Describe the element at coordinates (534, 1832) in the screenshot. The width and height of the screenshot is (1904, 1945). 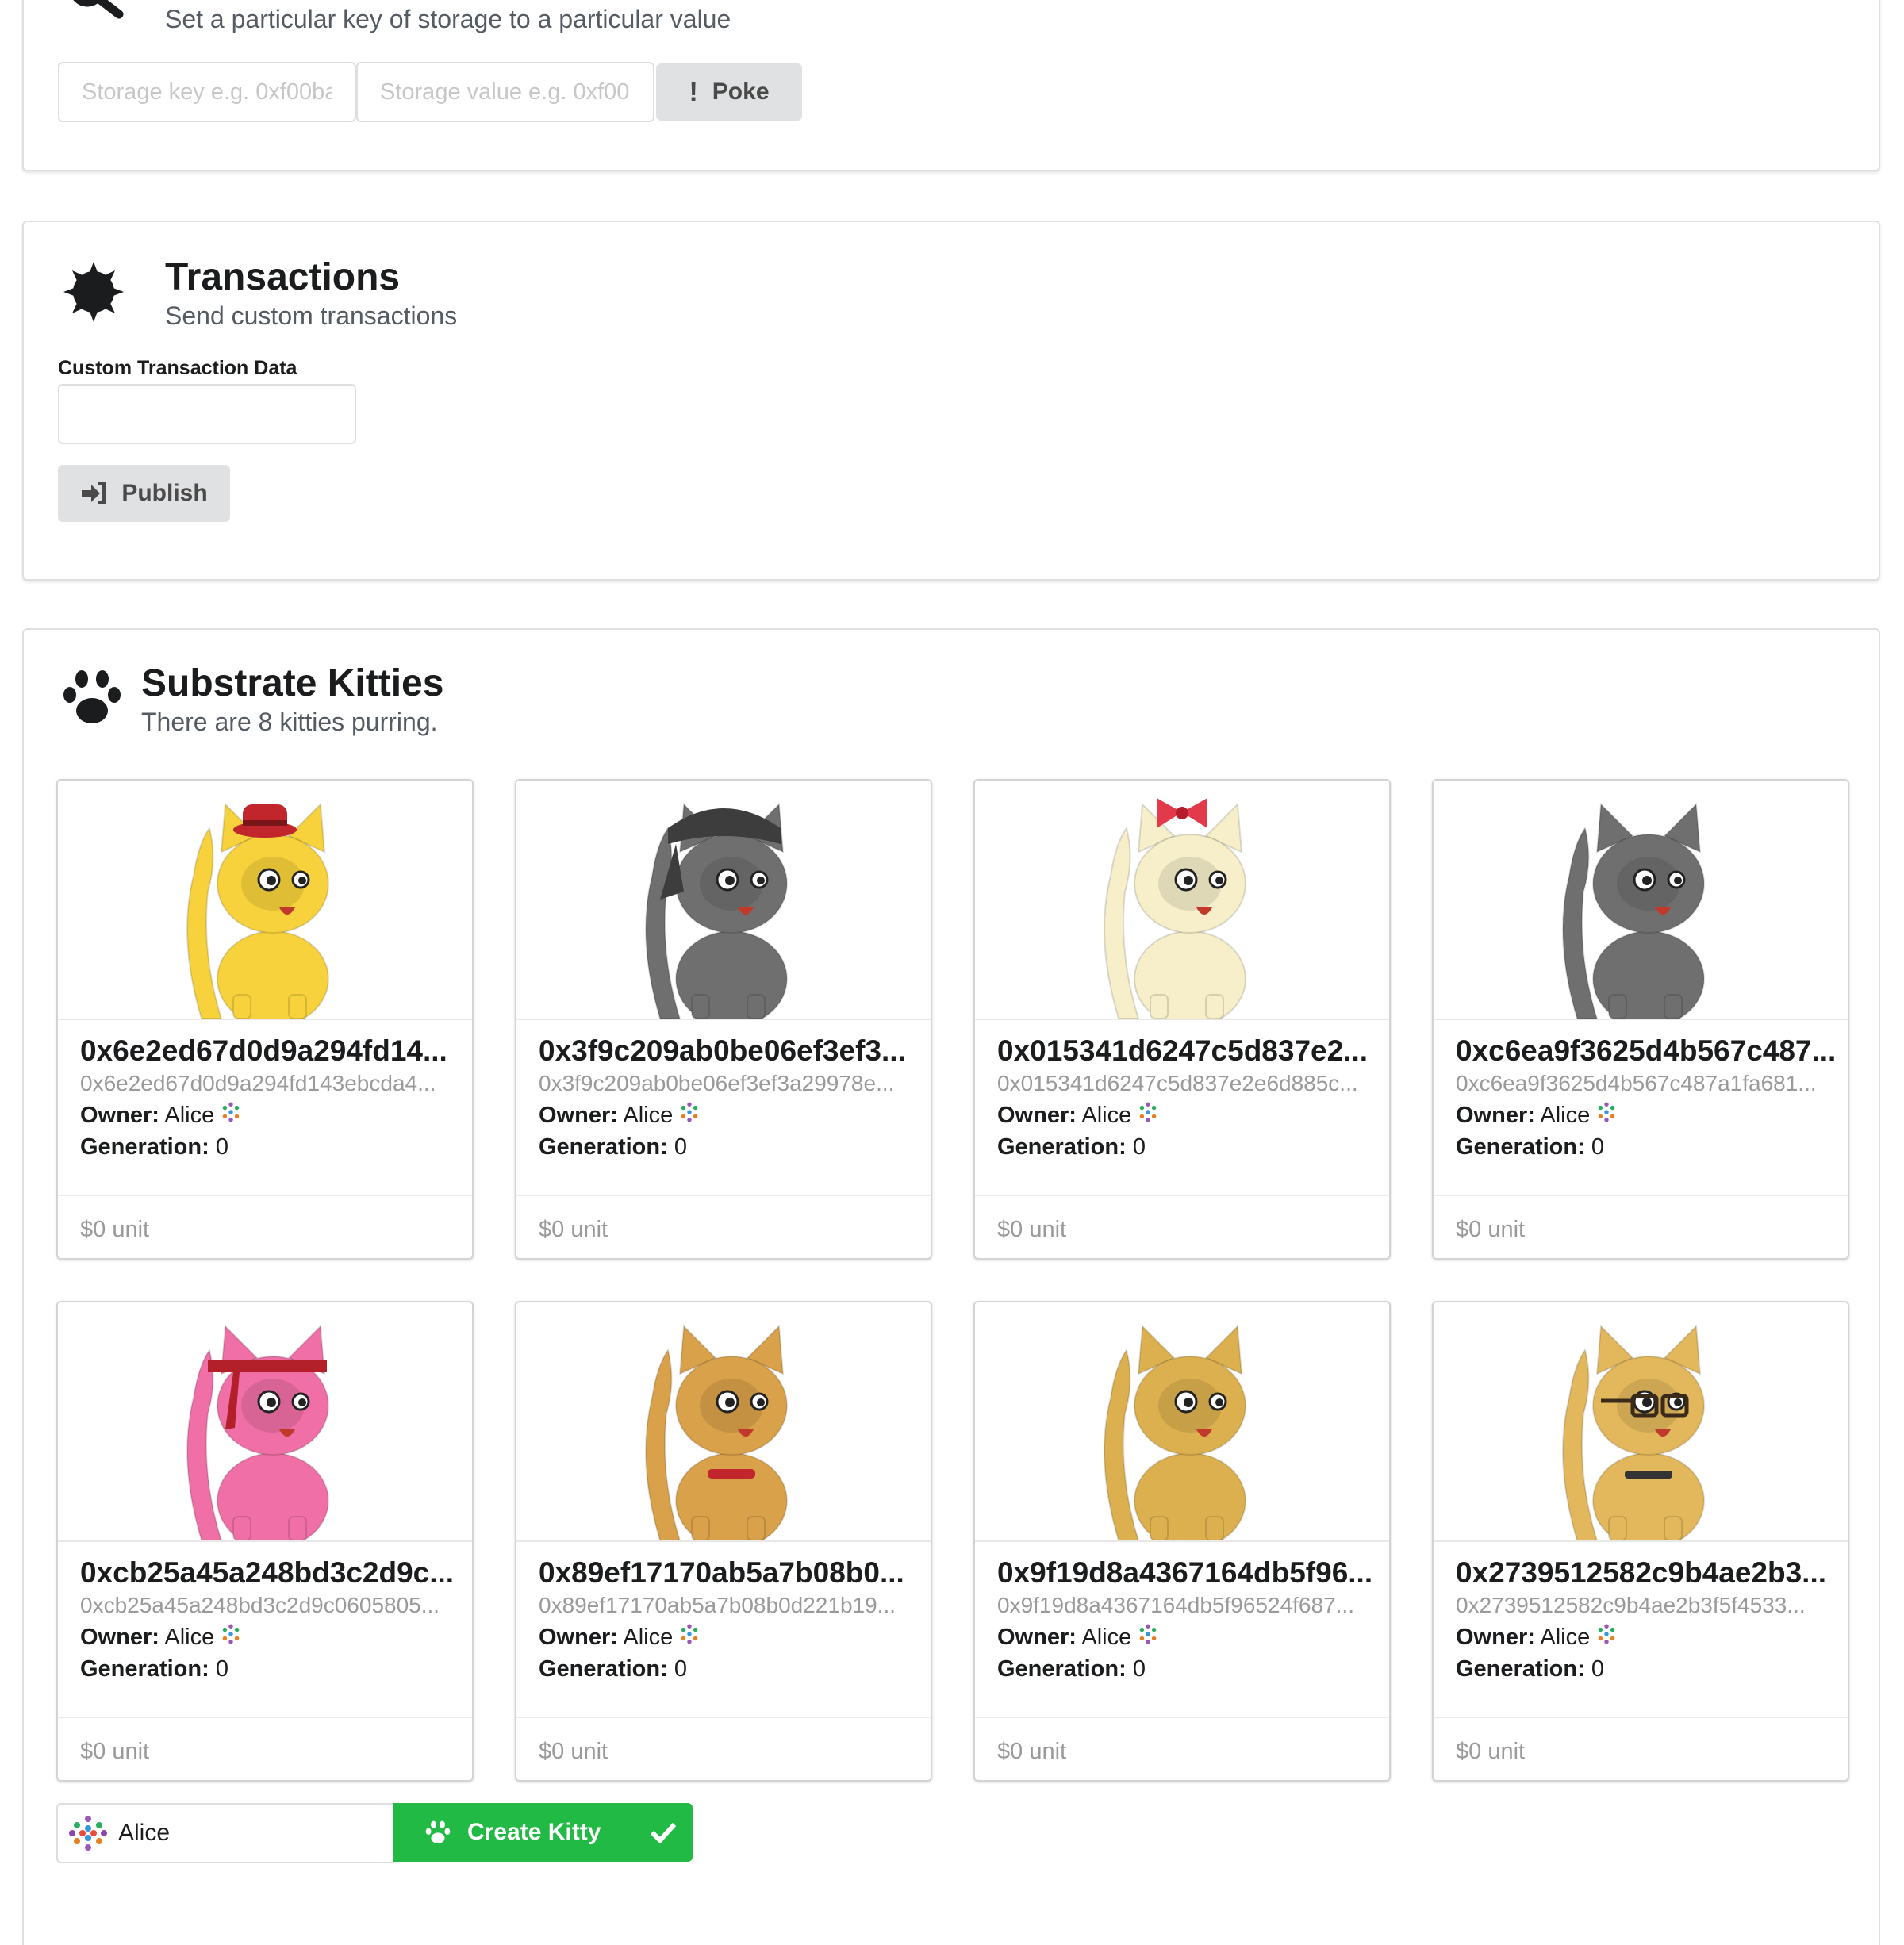
I see `create-kitty-label: Create Kitty` at that location.